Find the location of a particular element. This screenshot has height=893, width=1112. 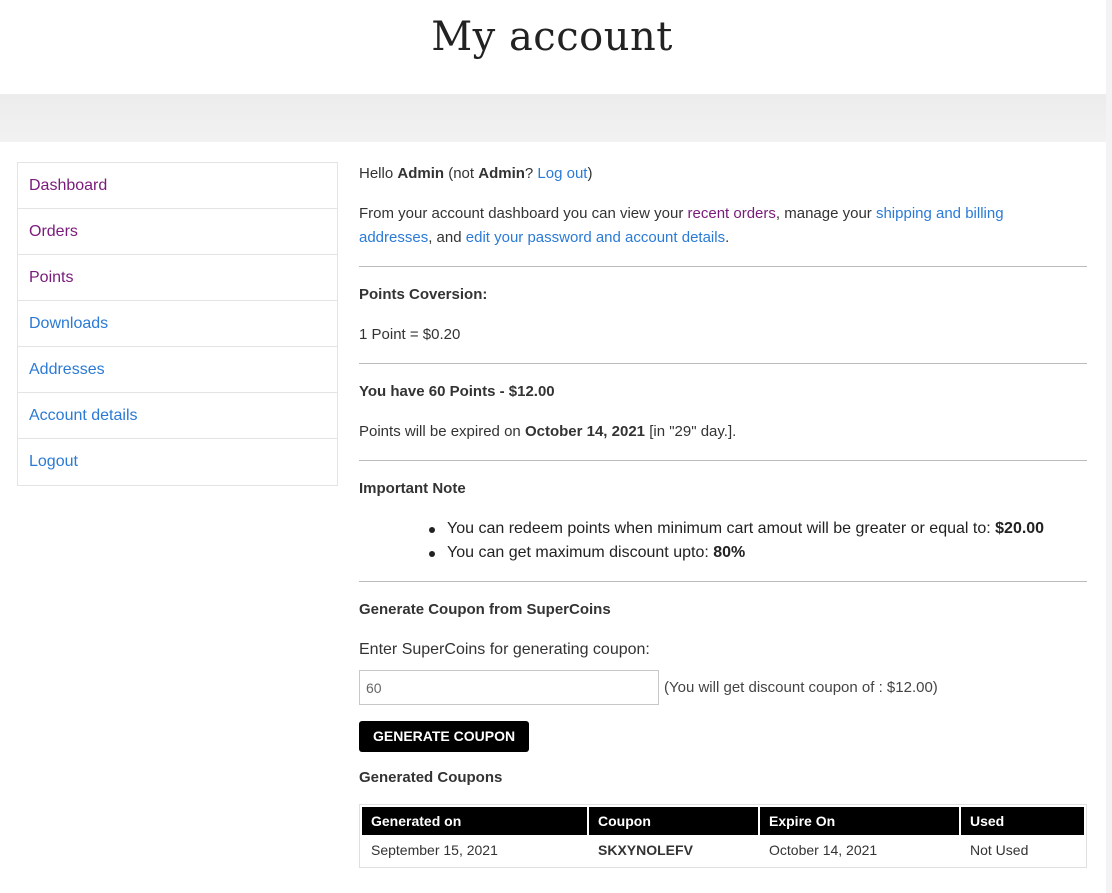

nav-item-account-details: Account details is located at coordinates (177, 416).